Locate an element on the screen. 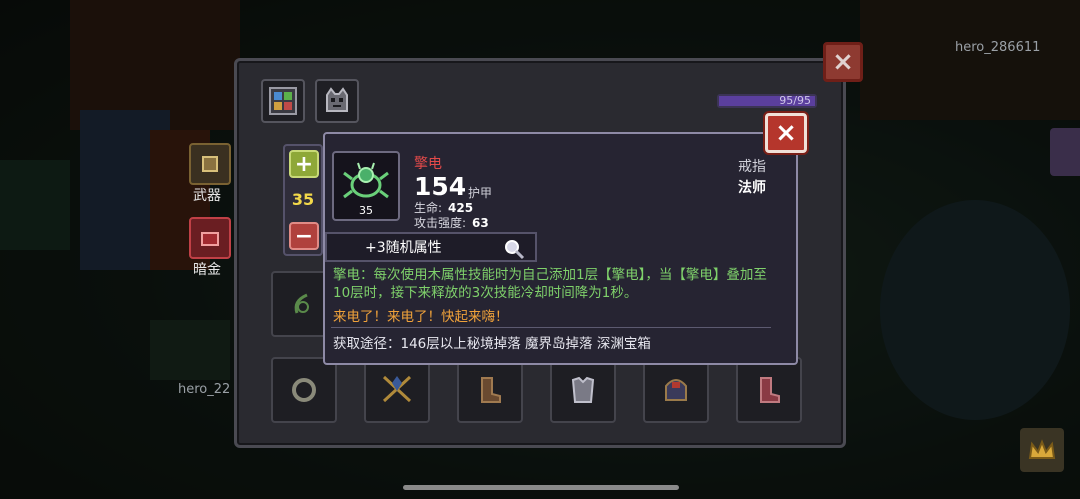 The height and width of the screenshot is (499, 1080). magnifier-icon is located at coordinates (514, 249).